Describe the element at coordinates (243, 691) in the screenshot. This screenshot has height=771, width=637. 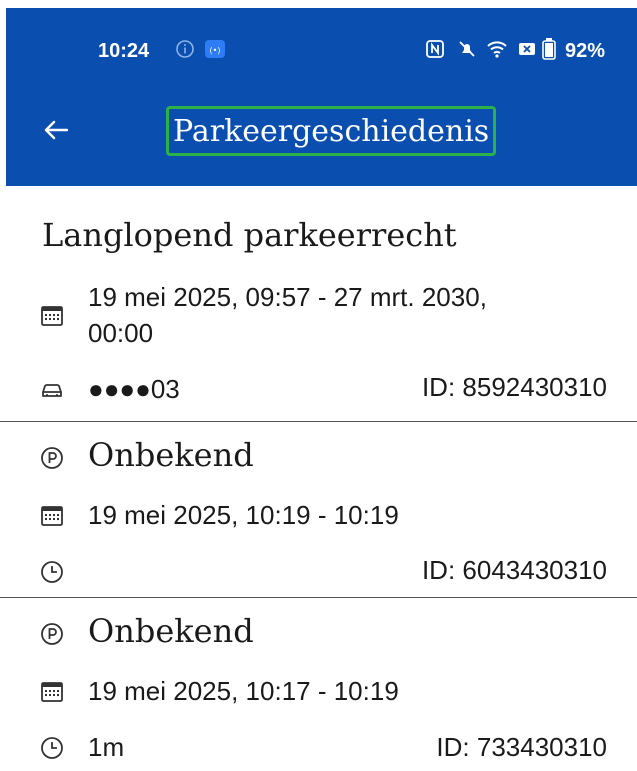
I see `date-range: 19 mei 2025, 10:17 - 10:19` at that location.